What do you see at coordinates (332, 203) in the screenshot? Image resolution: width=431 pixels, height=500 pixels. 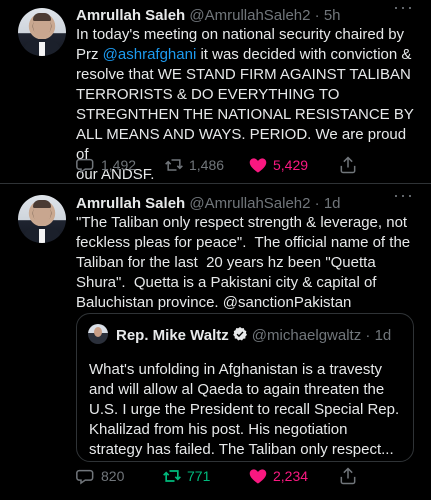 I see `tweet-time: 1d` at bounding box center [332, 203].